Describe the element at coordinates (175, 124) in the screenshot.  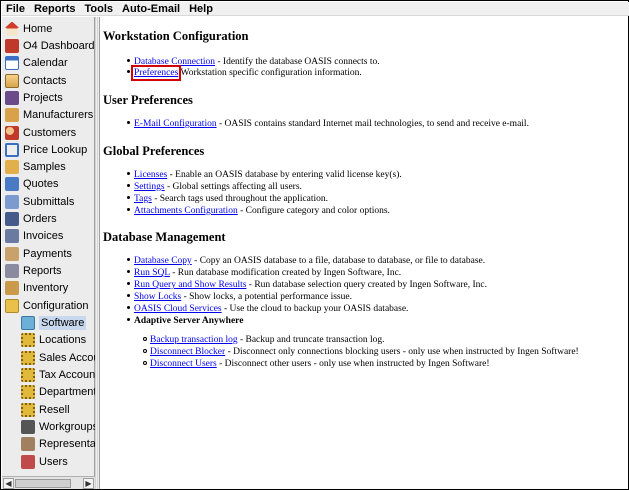
I see `e-mail-configuration-link: E-Mail Configuration` at that location.